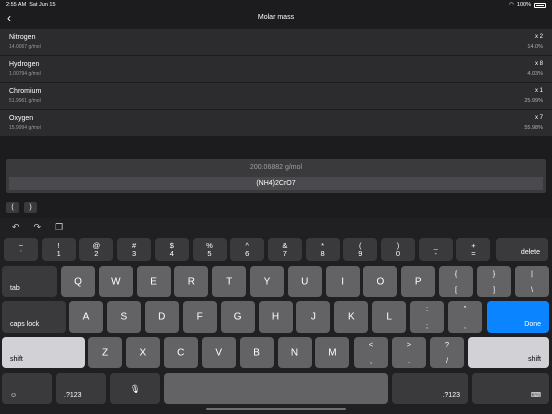  Describe the element at coordinates (275, 317) in the screenshot. I see `key-h: H` at that location.